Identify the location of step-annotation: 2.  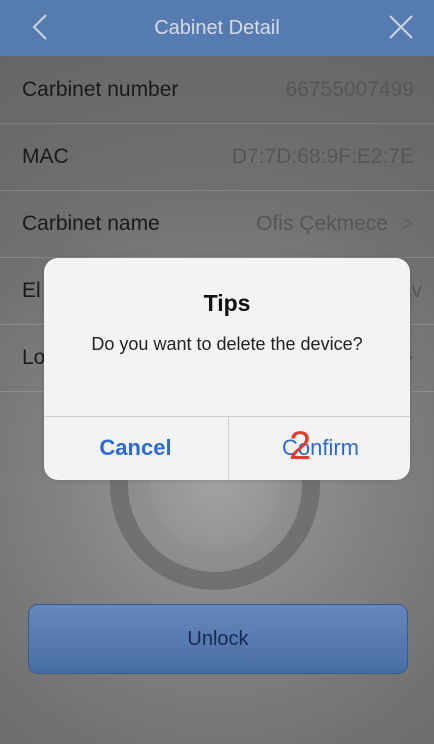
(300, 446).